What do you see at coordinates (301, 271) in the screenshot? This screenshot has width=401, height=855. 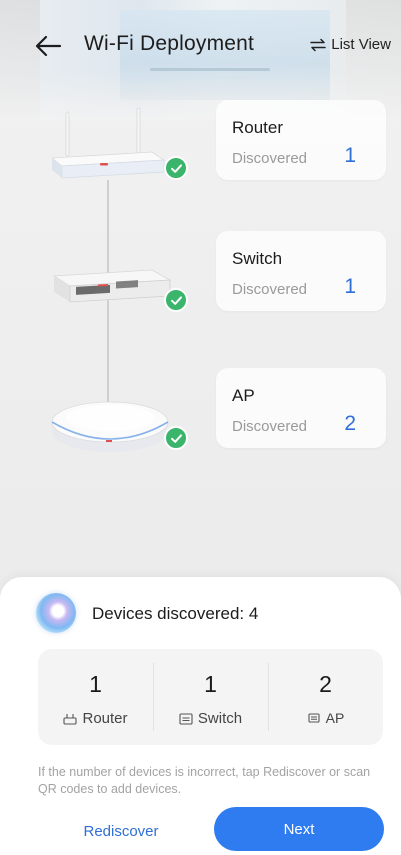 I see `switch-card: Switch Discovered 1` at bounding box center [301, 271].